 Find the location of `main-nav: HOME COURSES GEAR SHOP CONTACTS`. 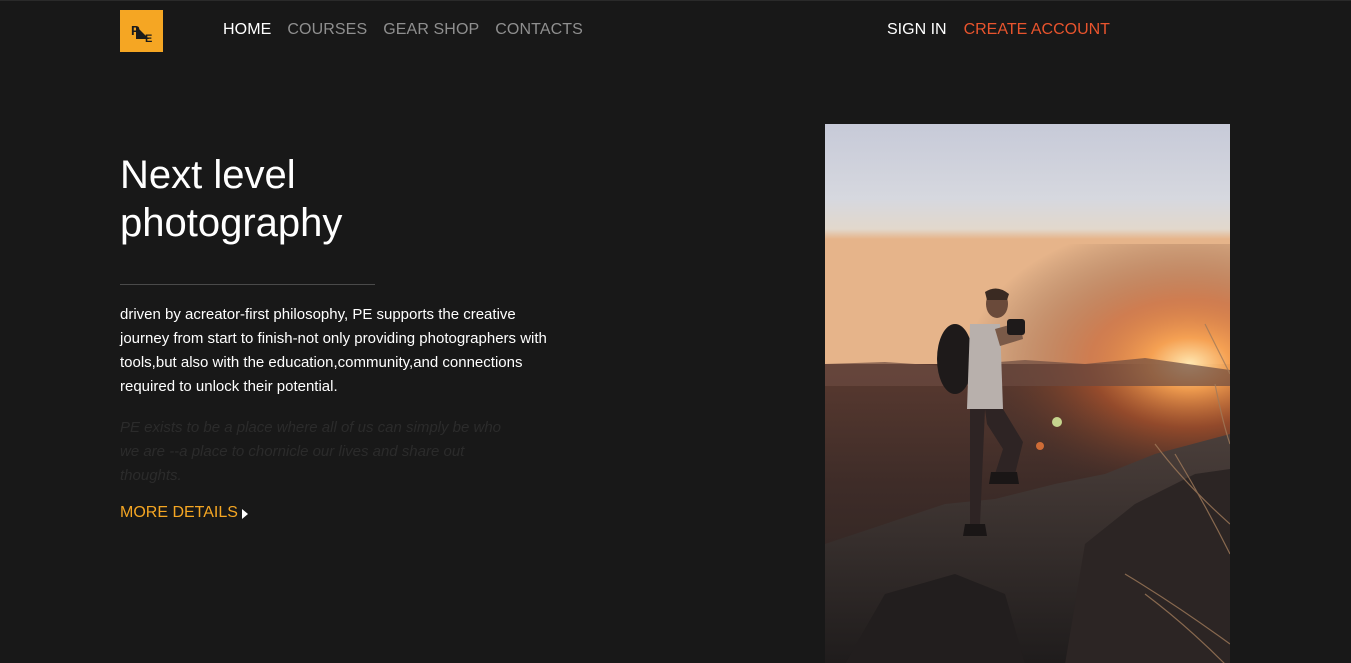

main-nav: HOME COURSES GEAR SHOP CONTACTS is located at coordinates (403, 30).